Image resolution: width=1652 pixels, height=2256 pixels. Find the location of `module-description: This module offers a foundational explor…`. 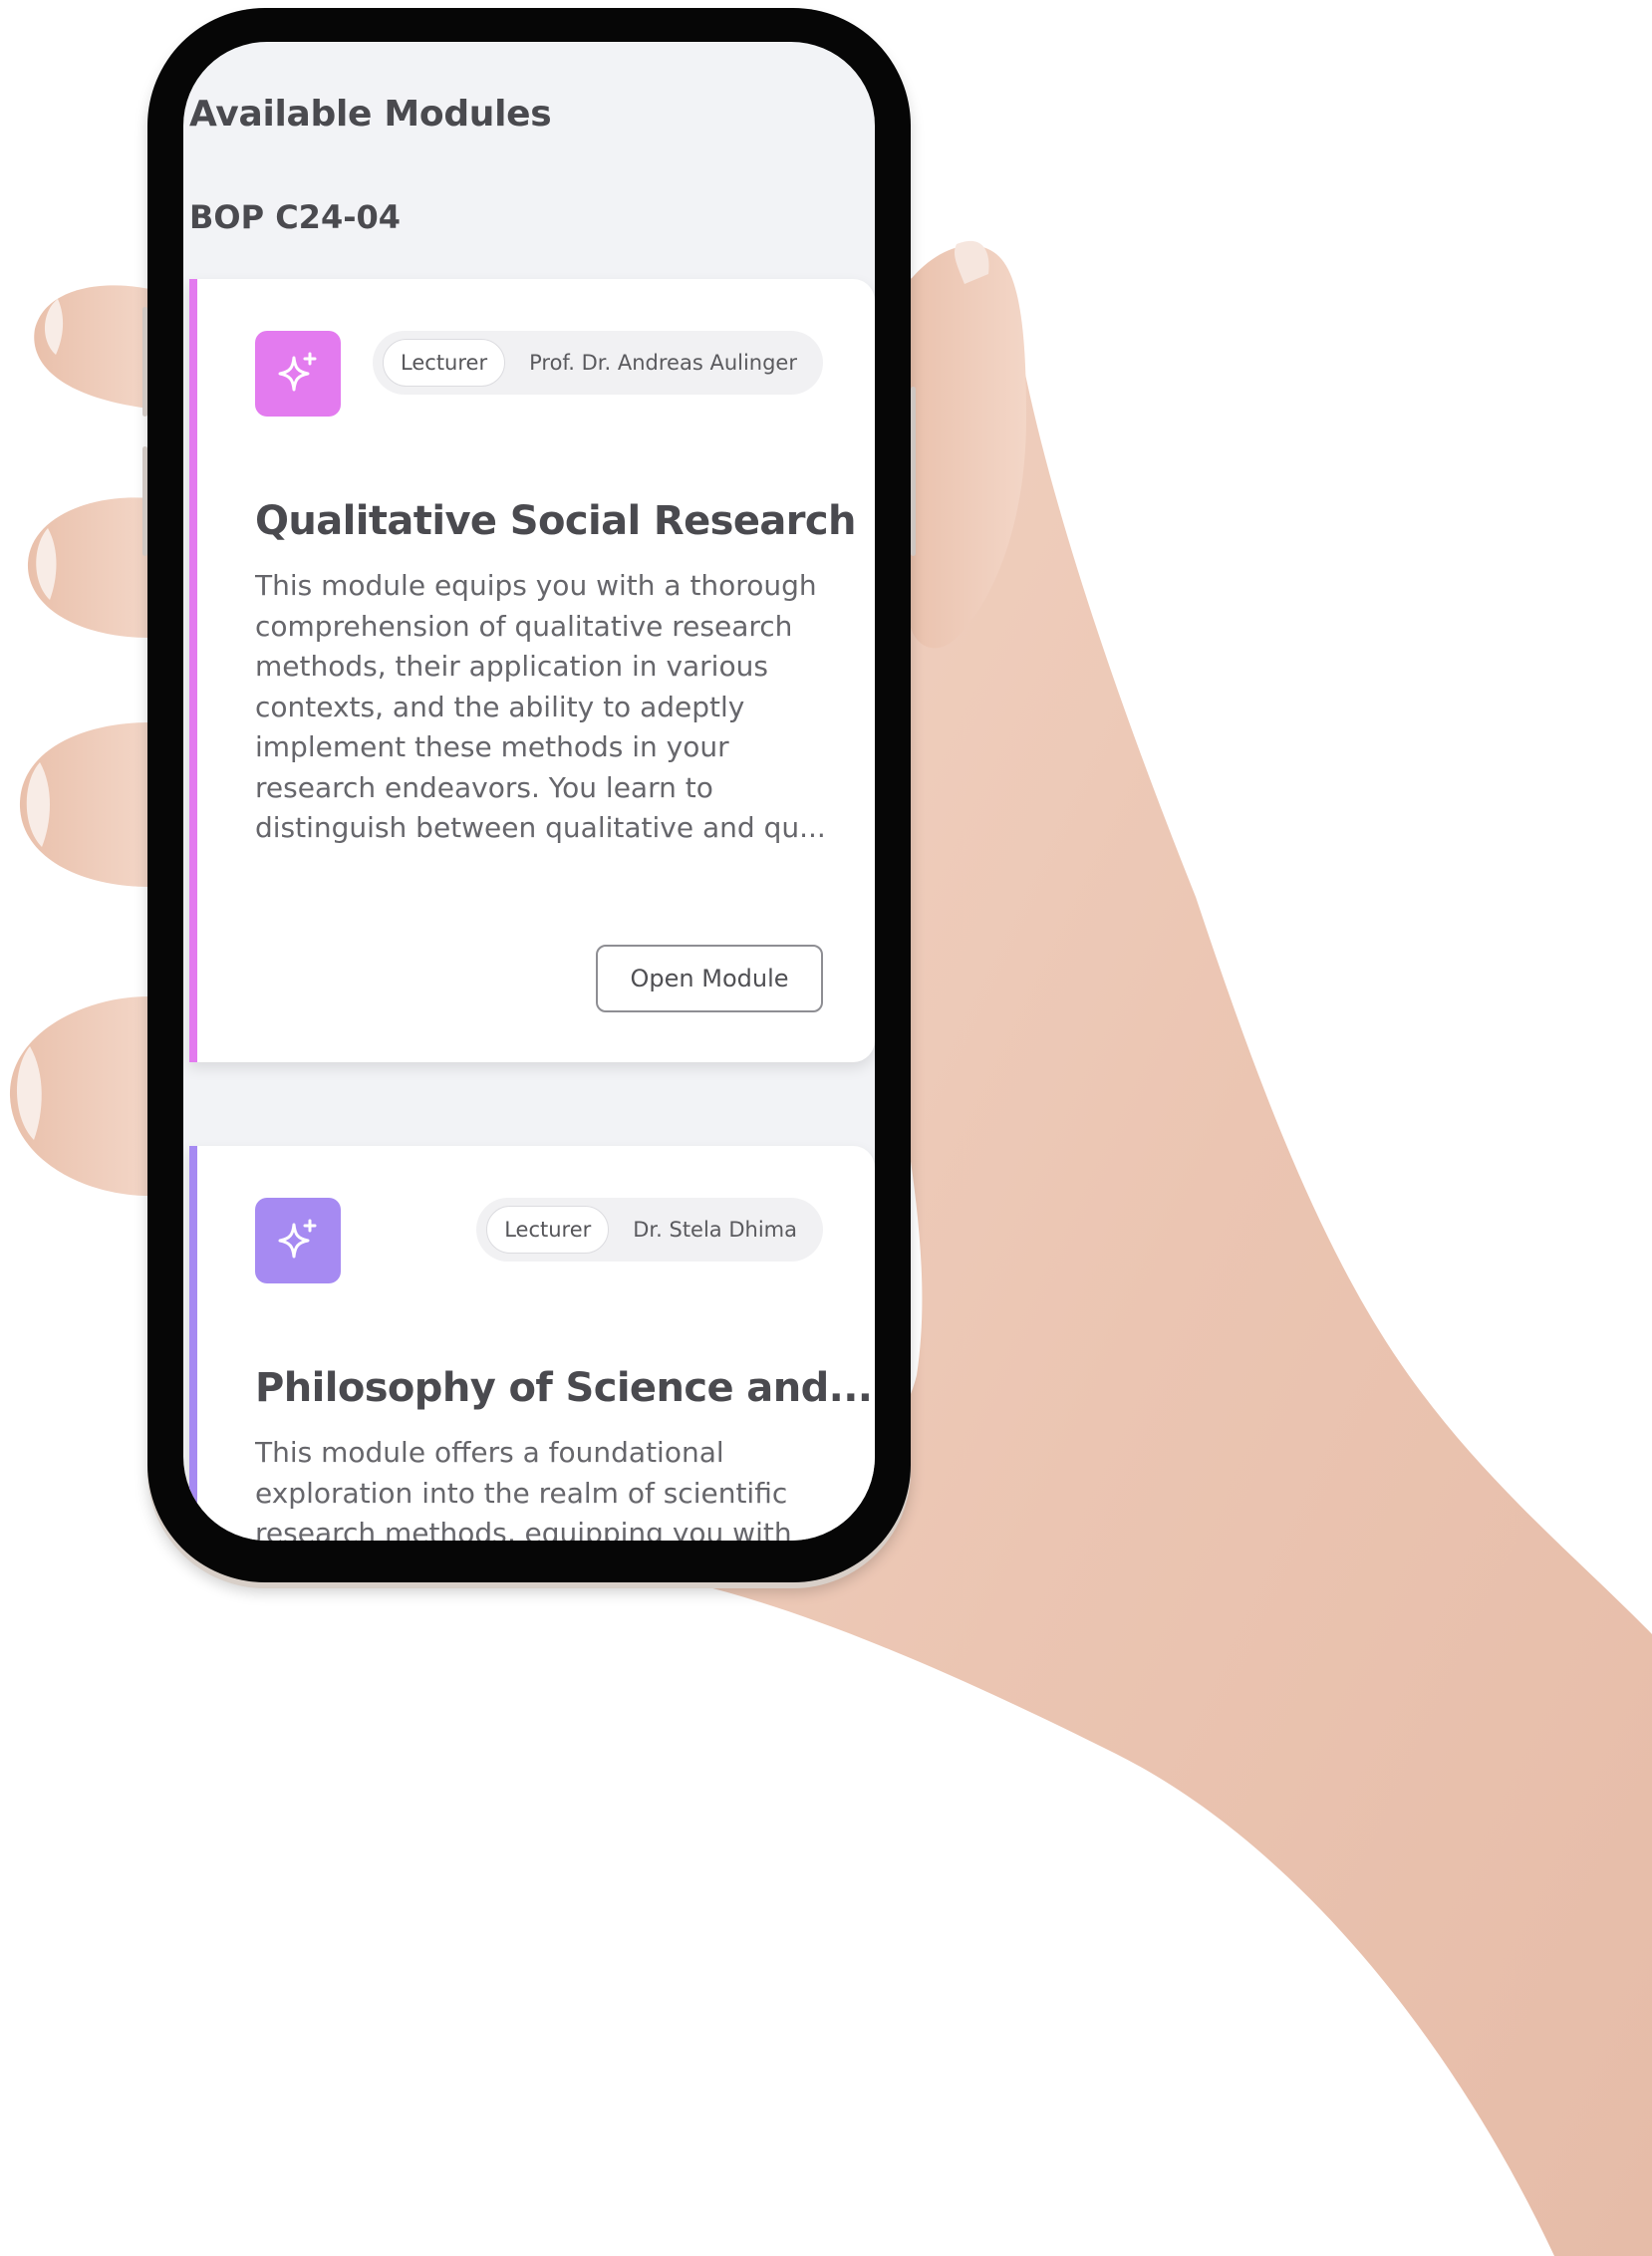

module-description: This module offers a foundational explor… is located at coordinates (548, 1487).